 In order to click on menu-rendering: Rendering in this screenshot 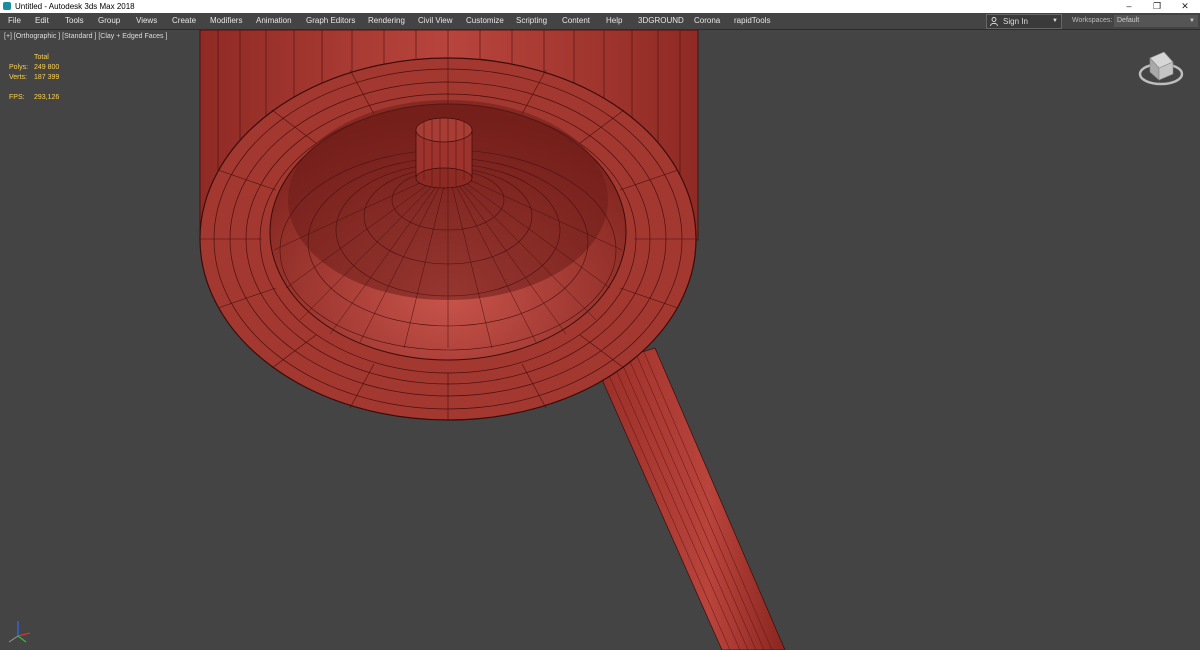, I will do `click(386, 21)`.